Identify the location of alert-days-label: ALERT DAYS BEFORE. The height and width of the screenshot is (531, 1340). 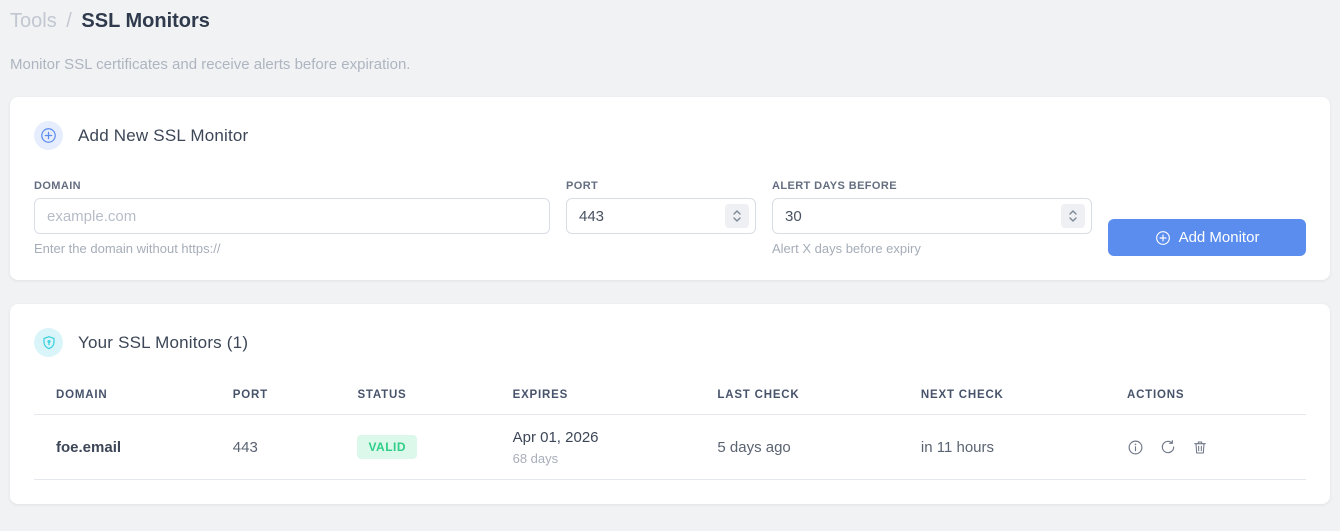
(834, 186).